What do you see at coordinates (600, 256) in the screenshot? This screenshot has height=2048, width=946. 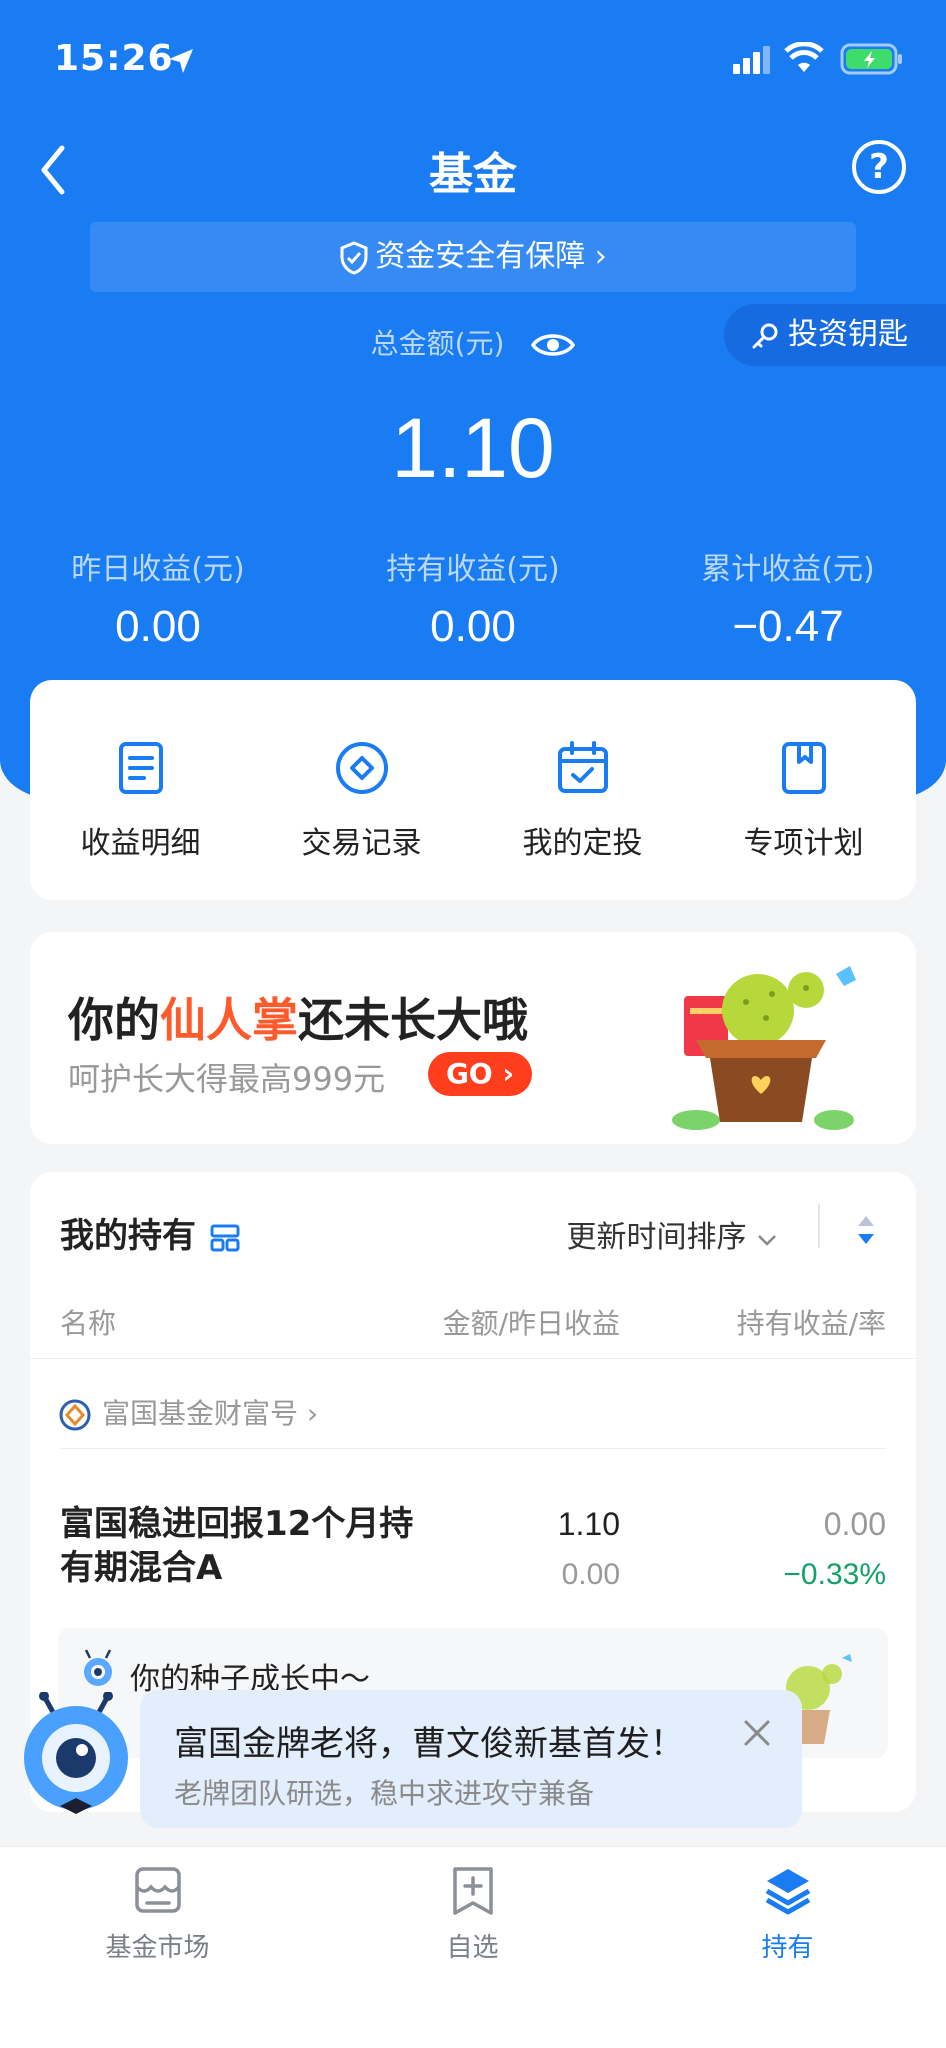 I see `chevron-right-icon: ›` at bounding box center [600, 256].